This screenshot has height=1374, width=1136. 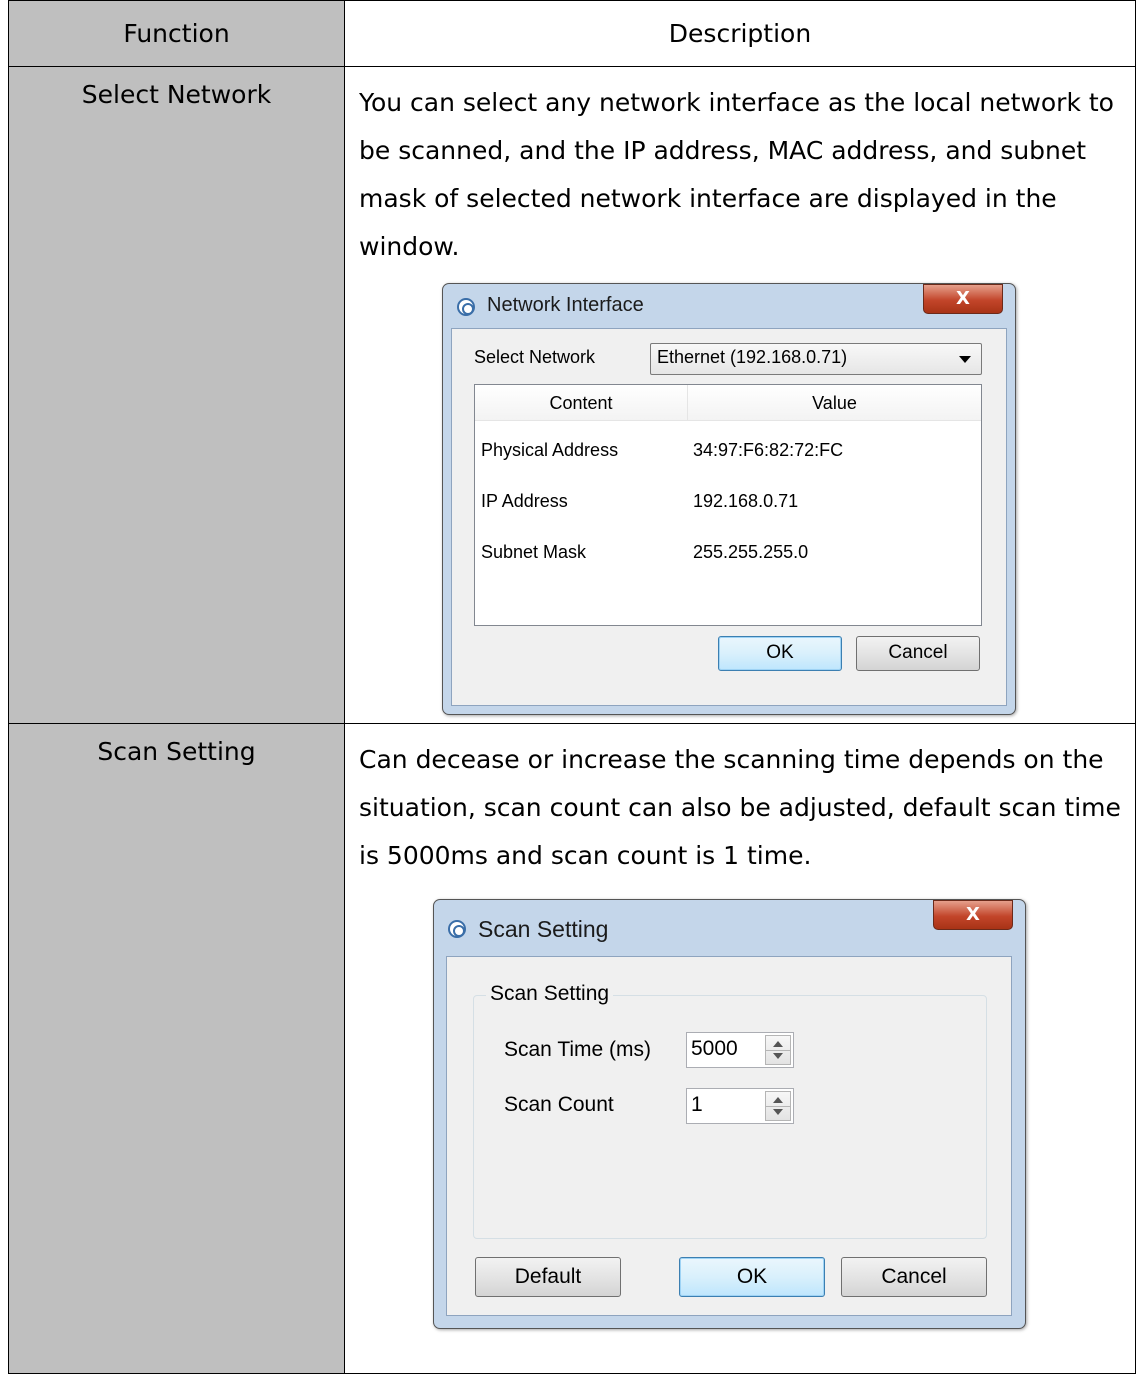 I want to click on table-header-row: Function Description, so click(x=572, y=33).